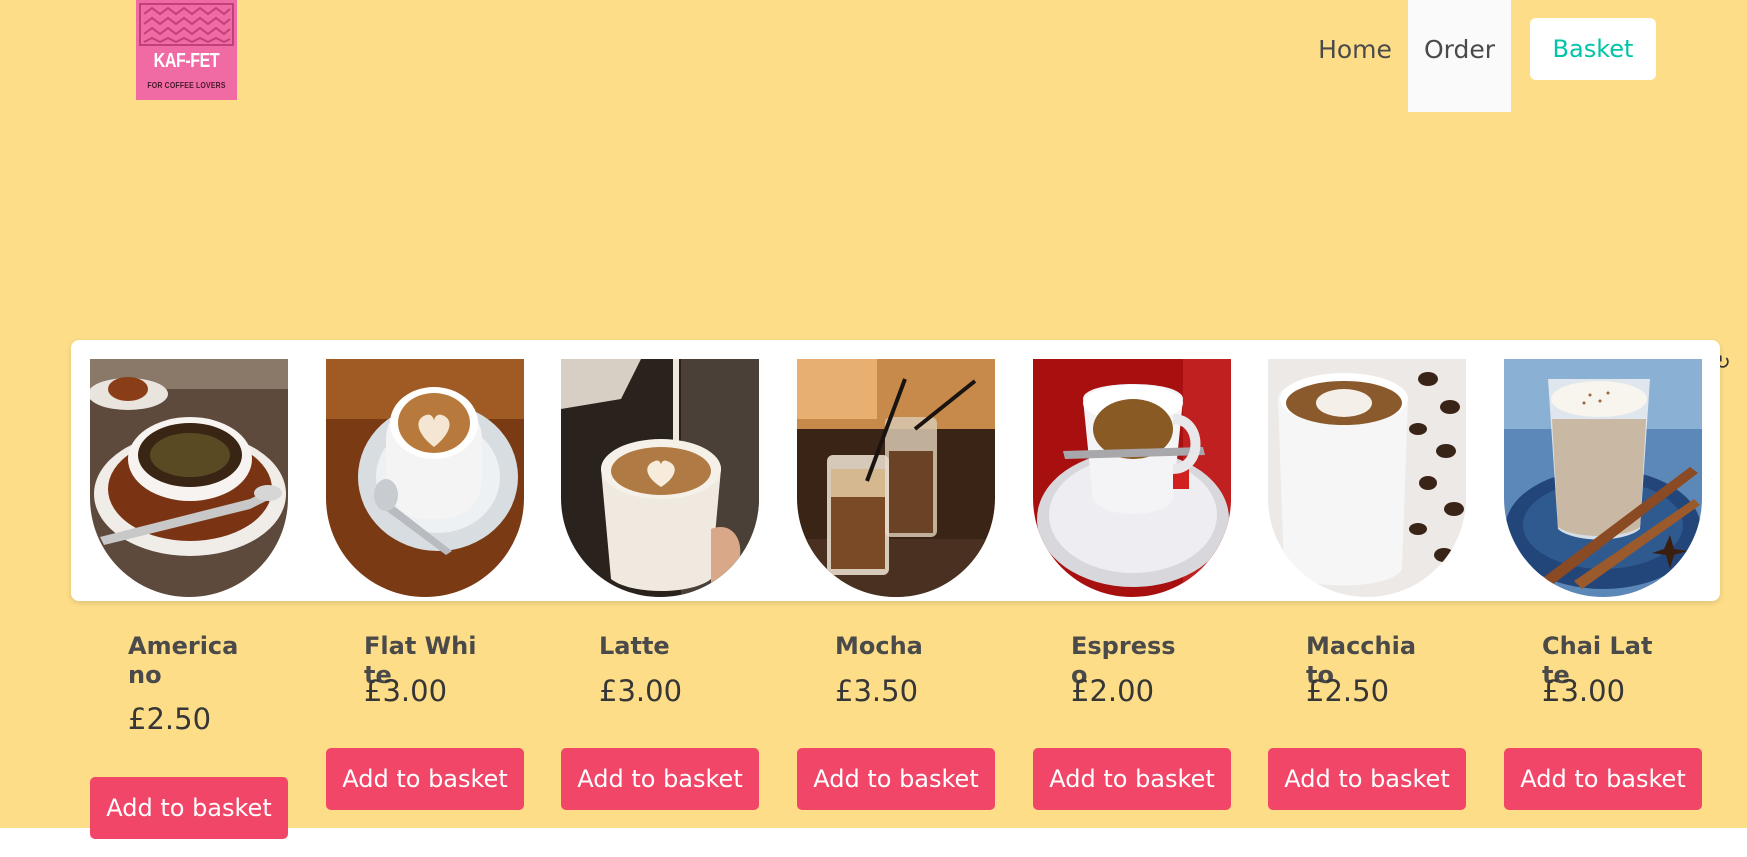  I want to click on macchiato-image-icon, so click(1367, 478).